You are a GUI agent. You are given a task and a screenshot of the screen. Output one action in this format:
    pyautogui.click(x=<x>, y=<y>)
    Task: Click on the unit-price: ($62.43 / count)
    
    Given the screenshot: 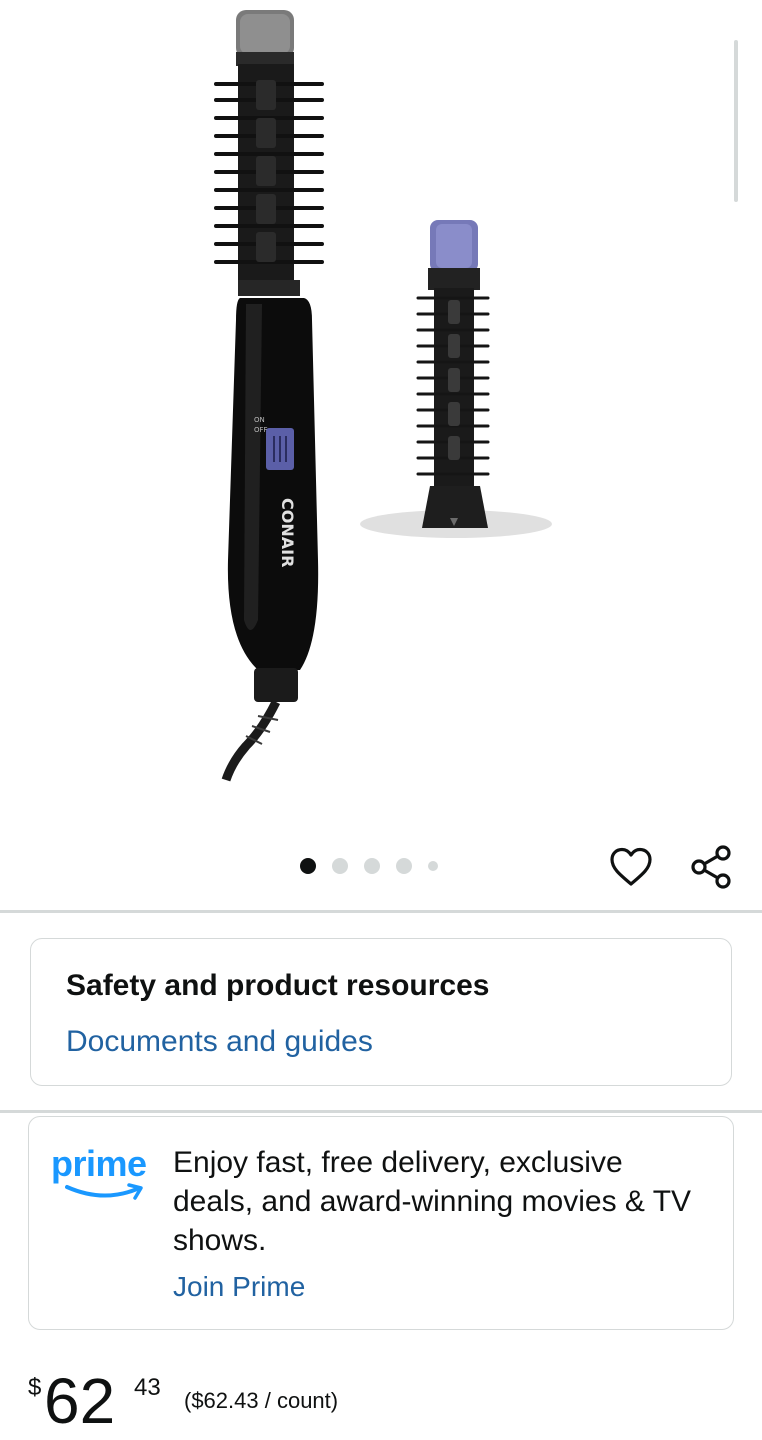 What is the action you would take?
    pyautogui.click(x=261, y=1400)
    